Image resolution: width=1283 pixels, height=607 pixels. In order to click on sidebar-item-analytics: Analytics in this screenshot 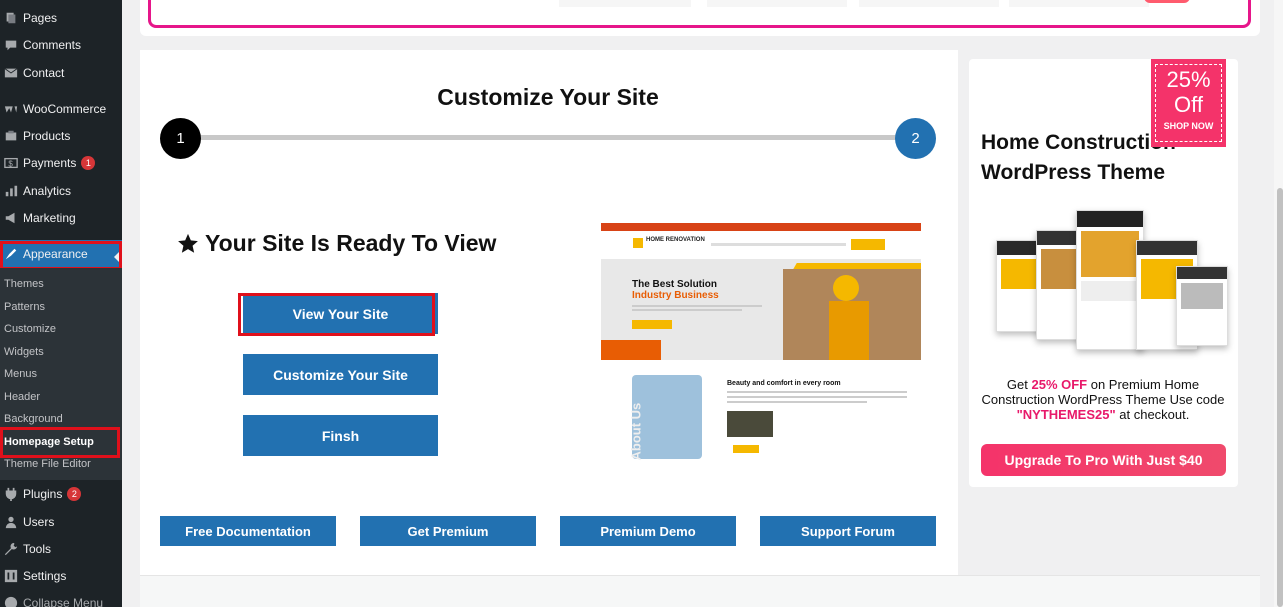, I will do `click(61, 191)`.